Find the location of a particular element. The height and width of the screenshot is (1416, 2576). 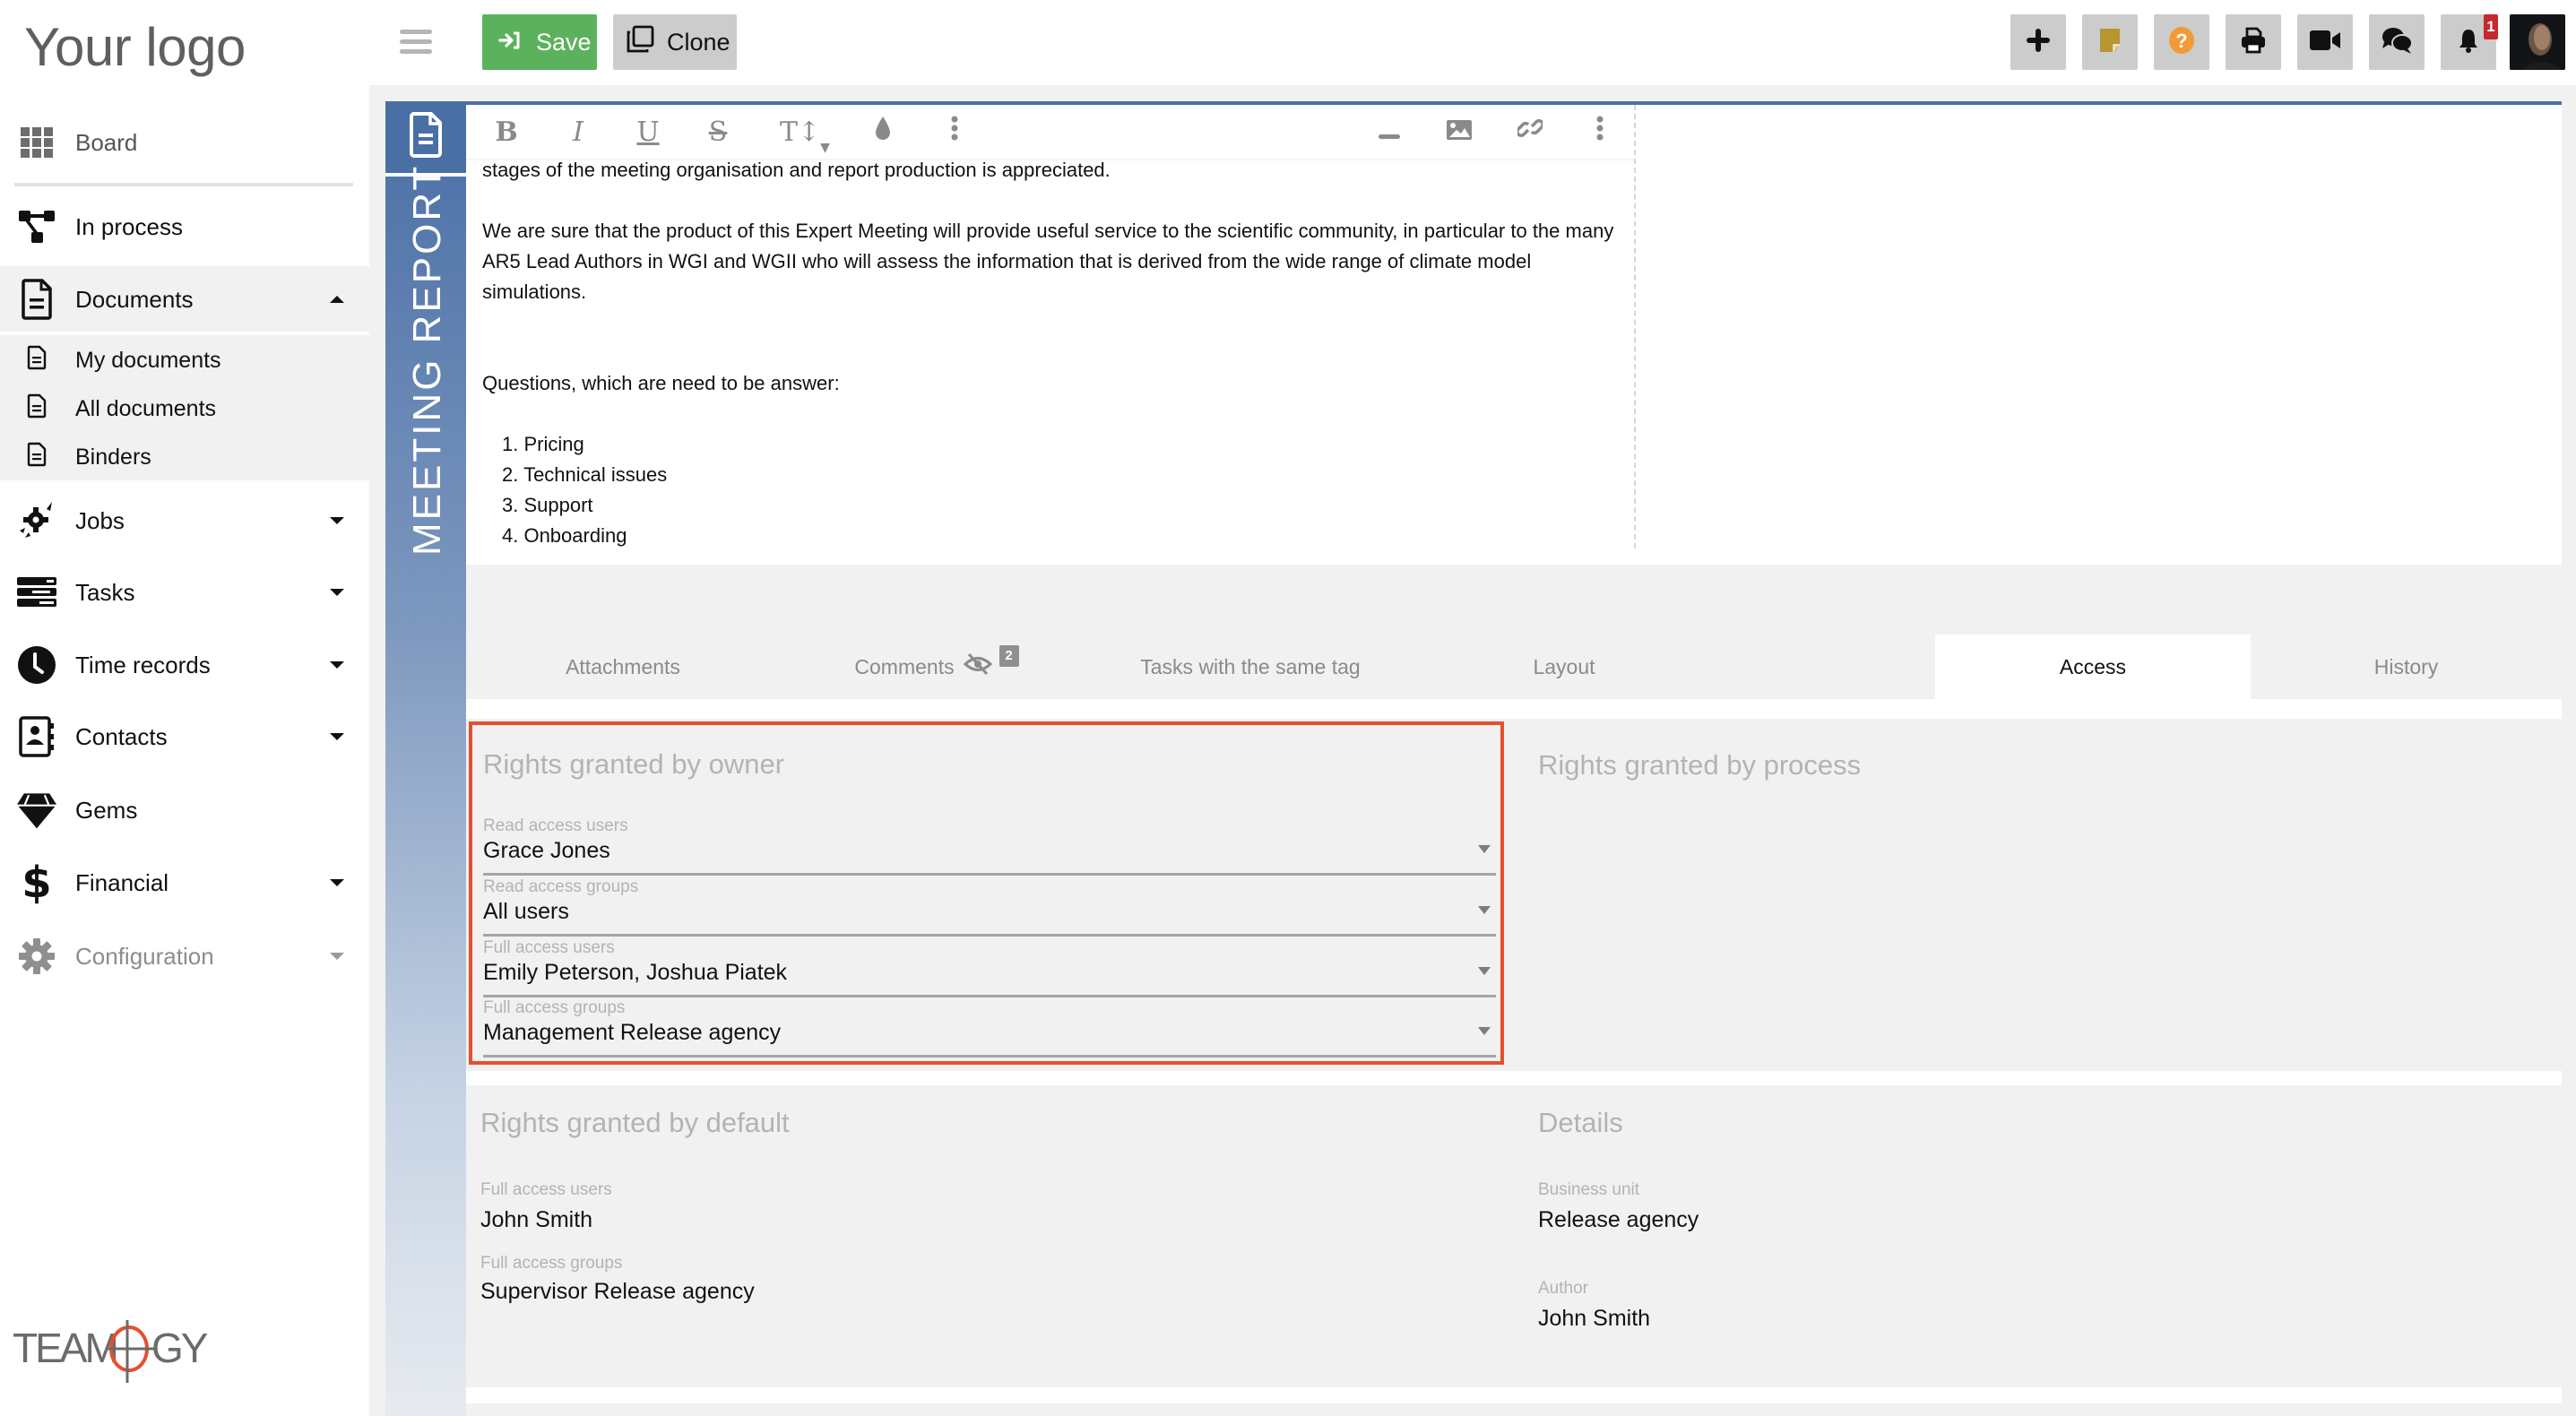

add-button is located at coordinates (2038, 42).